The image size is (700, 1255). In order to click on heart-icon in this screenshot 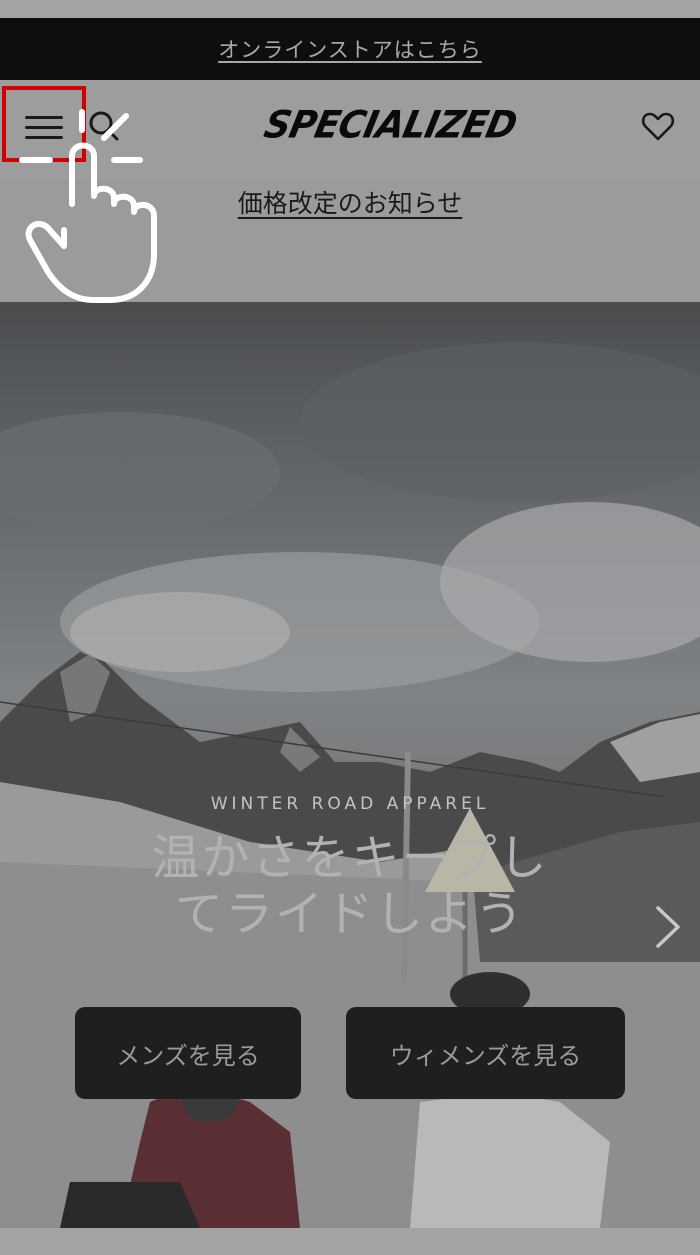, I will do `click(658, 126)`.